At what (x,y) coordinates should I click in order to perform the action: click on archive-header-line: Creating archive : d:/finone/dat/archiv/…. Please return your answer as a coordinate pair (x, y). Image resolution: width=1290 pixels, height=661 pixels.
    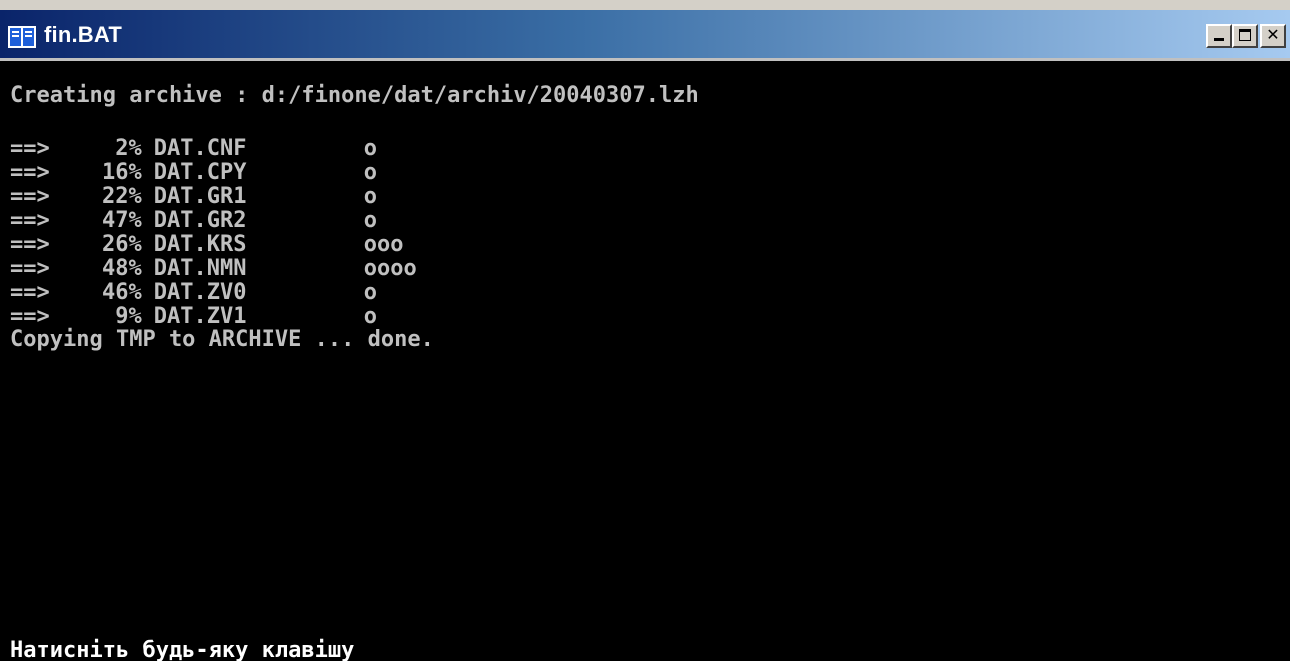
    Looking at the image, I should click on (354, 95).